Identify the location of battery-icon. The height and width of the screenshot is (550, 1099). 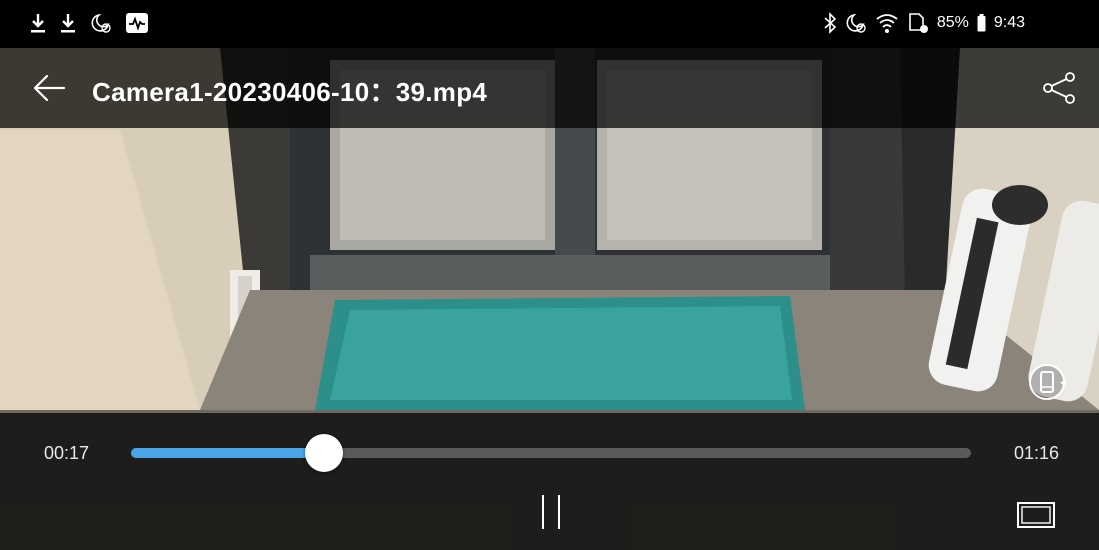
(981, 23).